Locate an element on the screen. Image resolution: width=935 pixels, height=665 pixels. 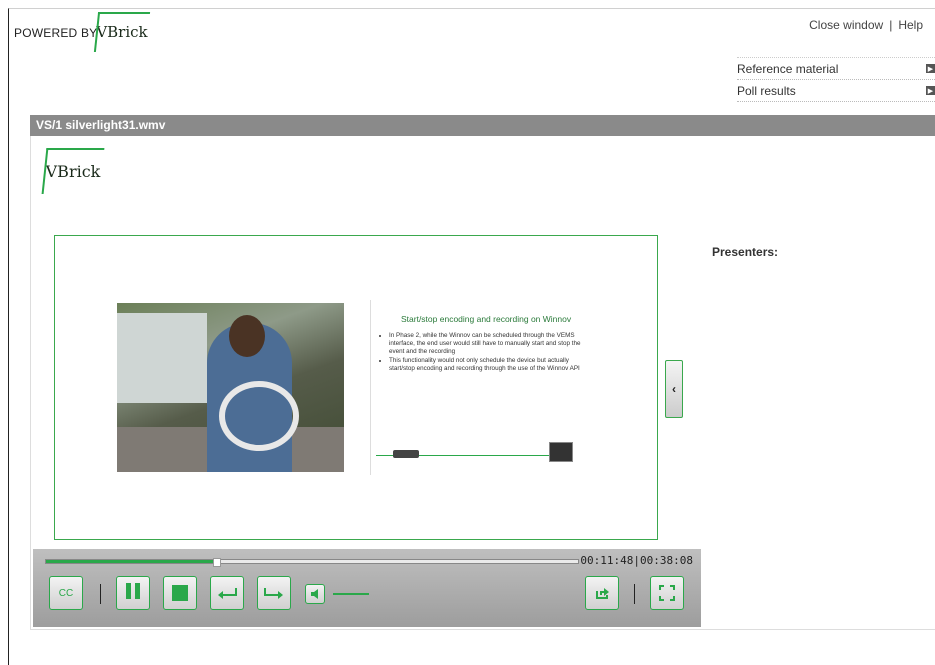
fullscreen-button is located at coordinates (667, 593).